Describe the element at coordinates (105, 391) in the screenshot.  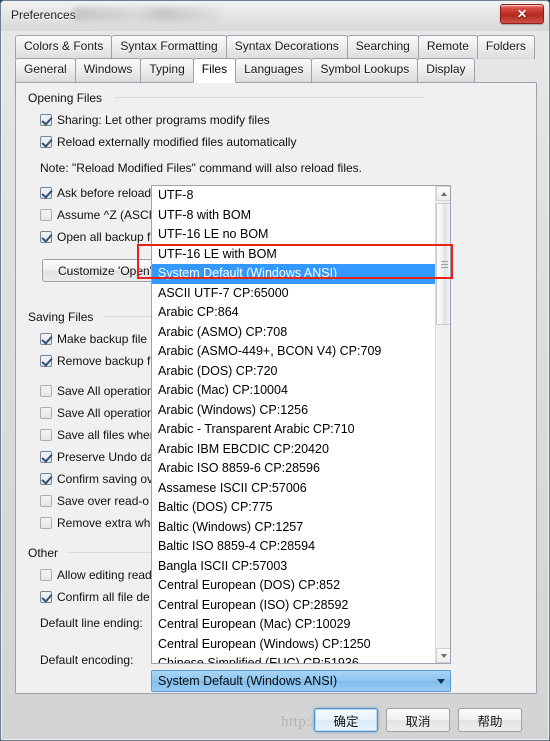
I see `checkbox-label: Save All operation` at that location.